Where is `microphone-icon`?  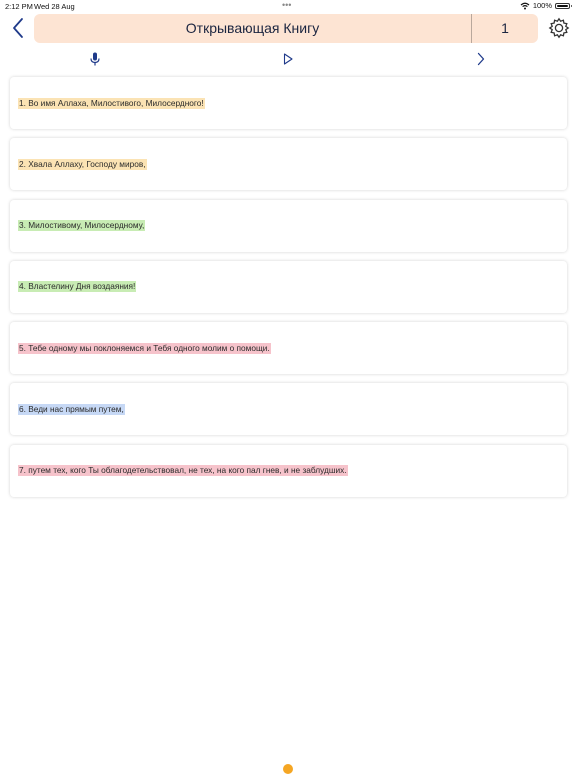
microphone-icon is located at coordinates (95, 59).